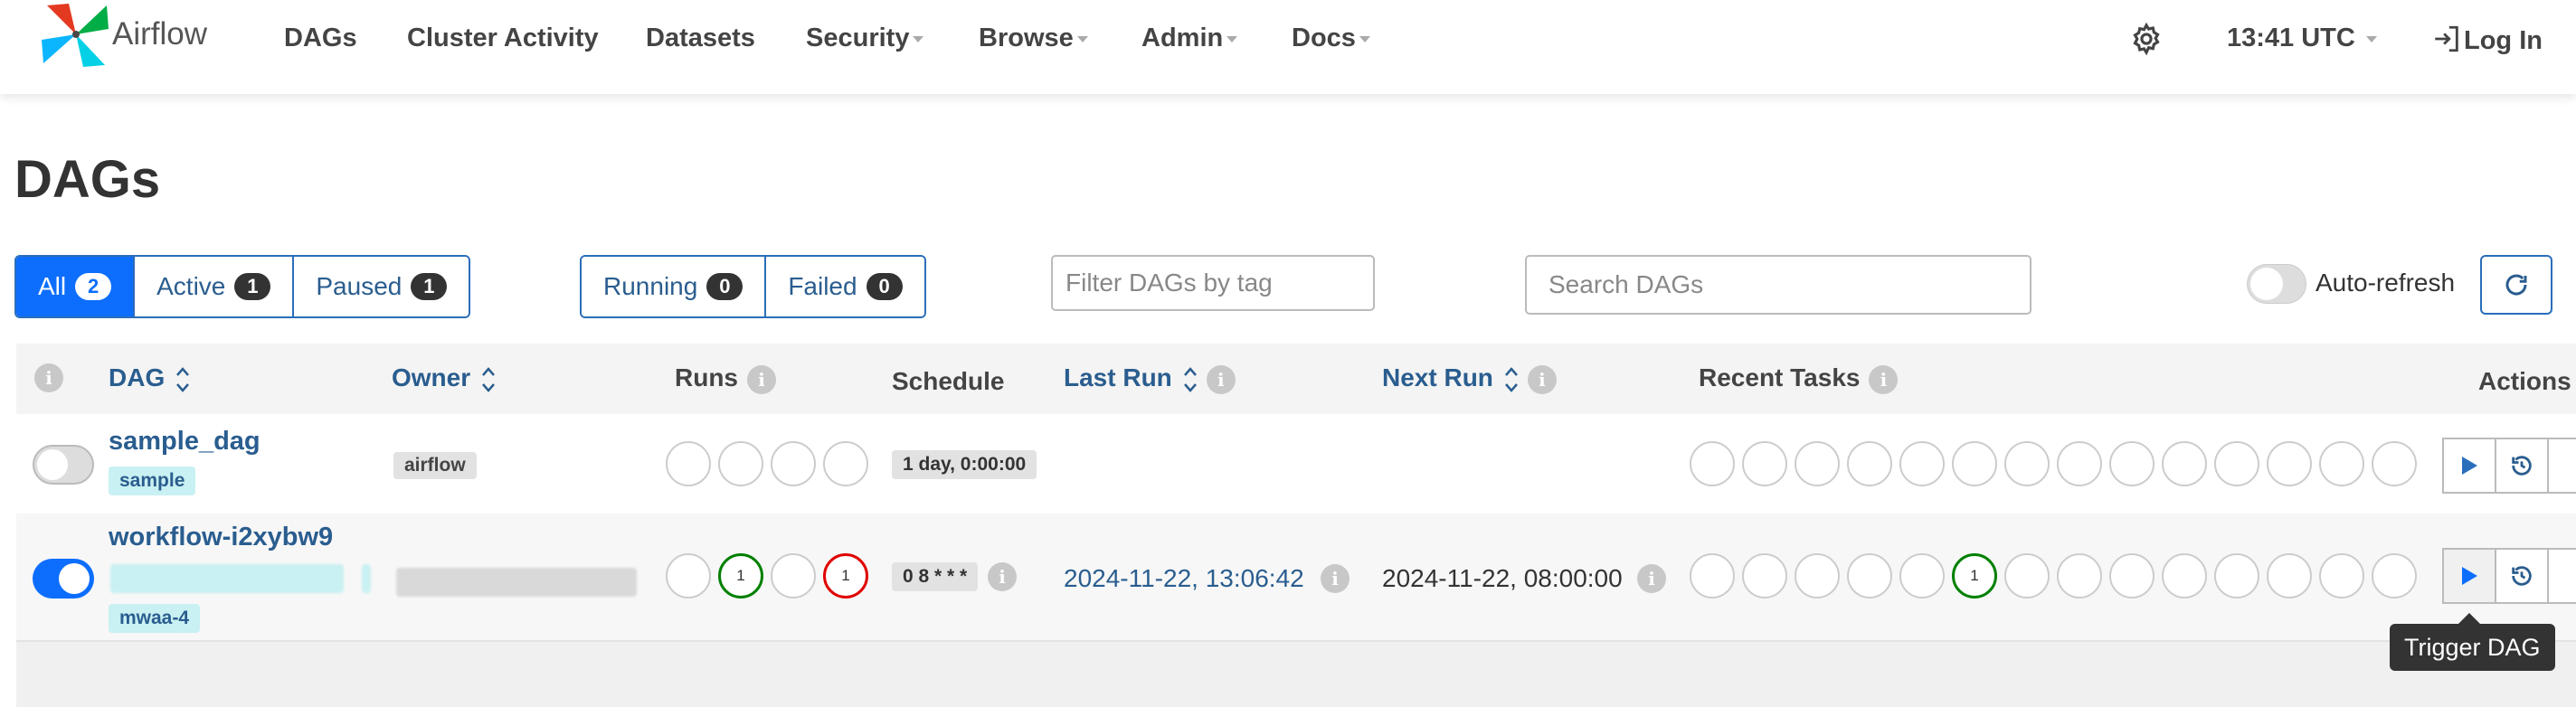  I want to click on dag-link: workflow-i2xybw9, so click(221, 537).